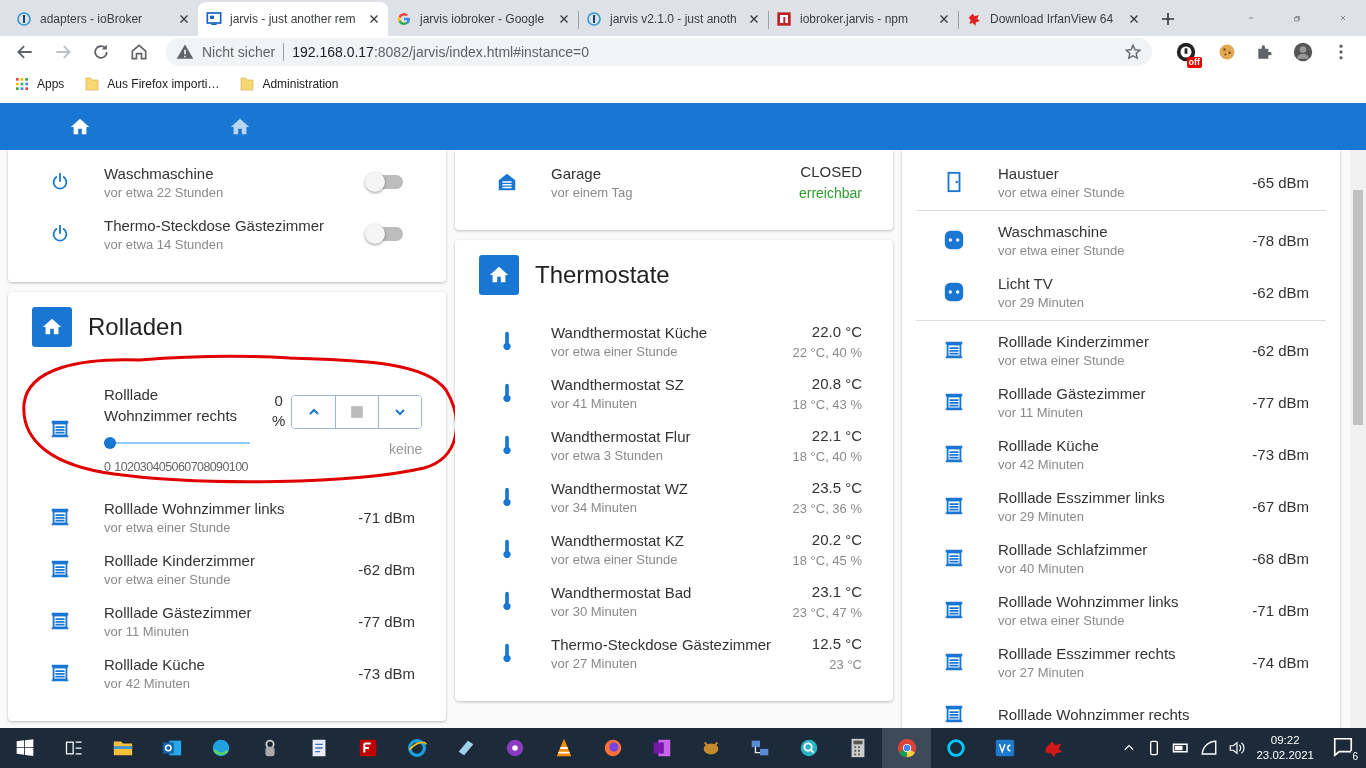 This screenshot has width=1366, height=768. What do you see at coordinates (831, 171) in the screenshot?
I see `state-value: CLOSED` at bounding box center [831, 171].